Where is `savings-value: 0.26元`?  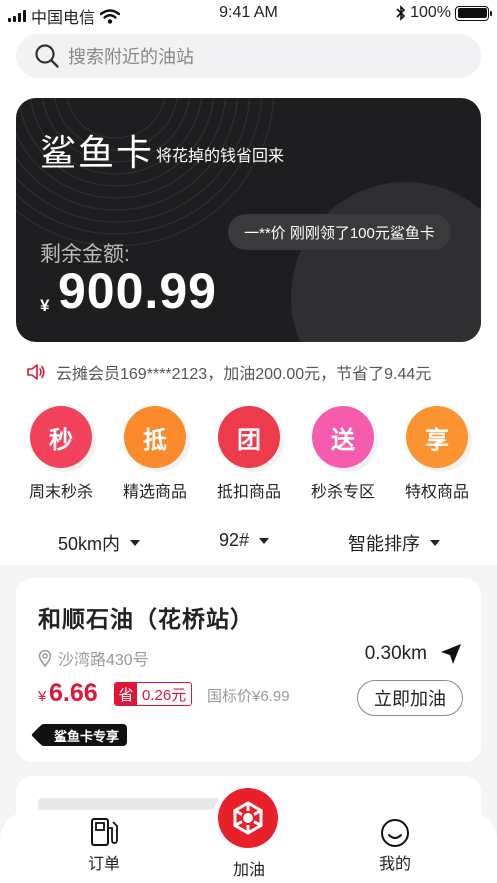 savings-value: 0.26元 is located at coordinates (164, 695).